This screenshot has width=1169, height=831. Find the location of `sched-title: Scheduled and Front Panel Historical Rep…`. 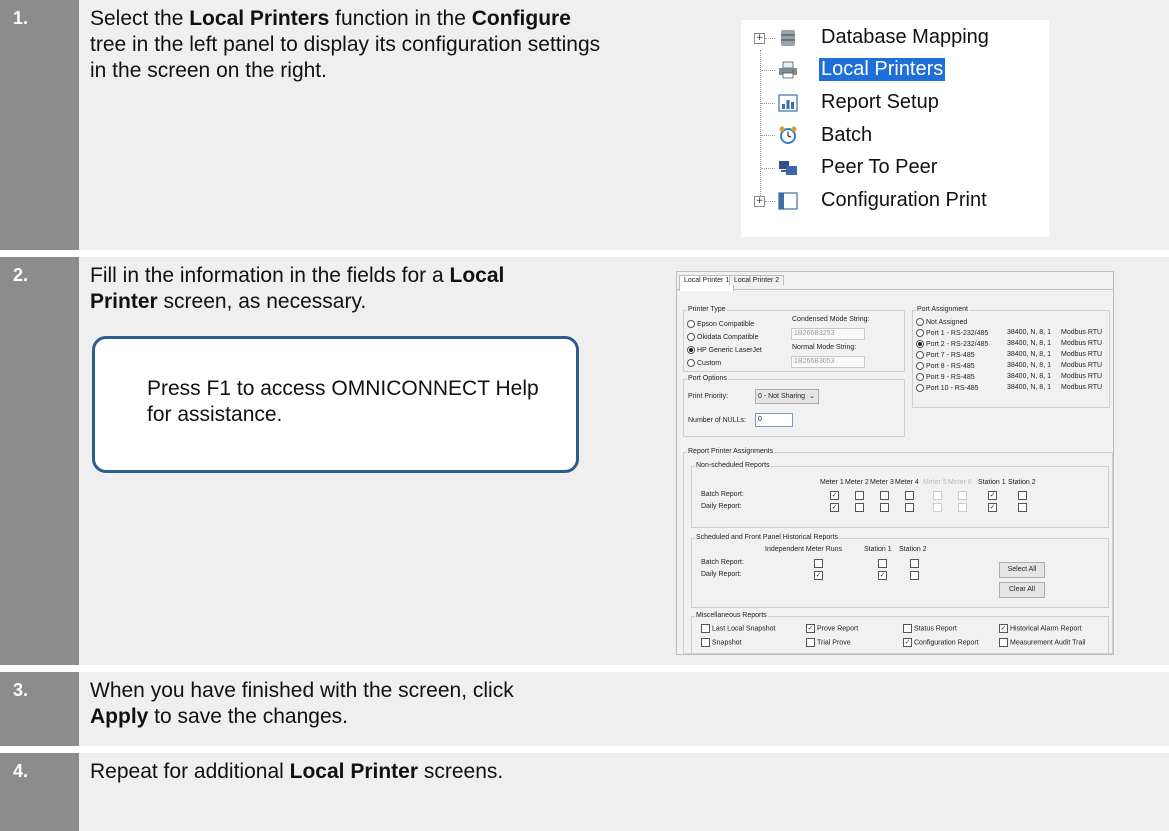

sched-title: Scheduled and Front Panel Historical Rep… is located at coordinates (767, 537).